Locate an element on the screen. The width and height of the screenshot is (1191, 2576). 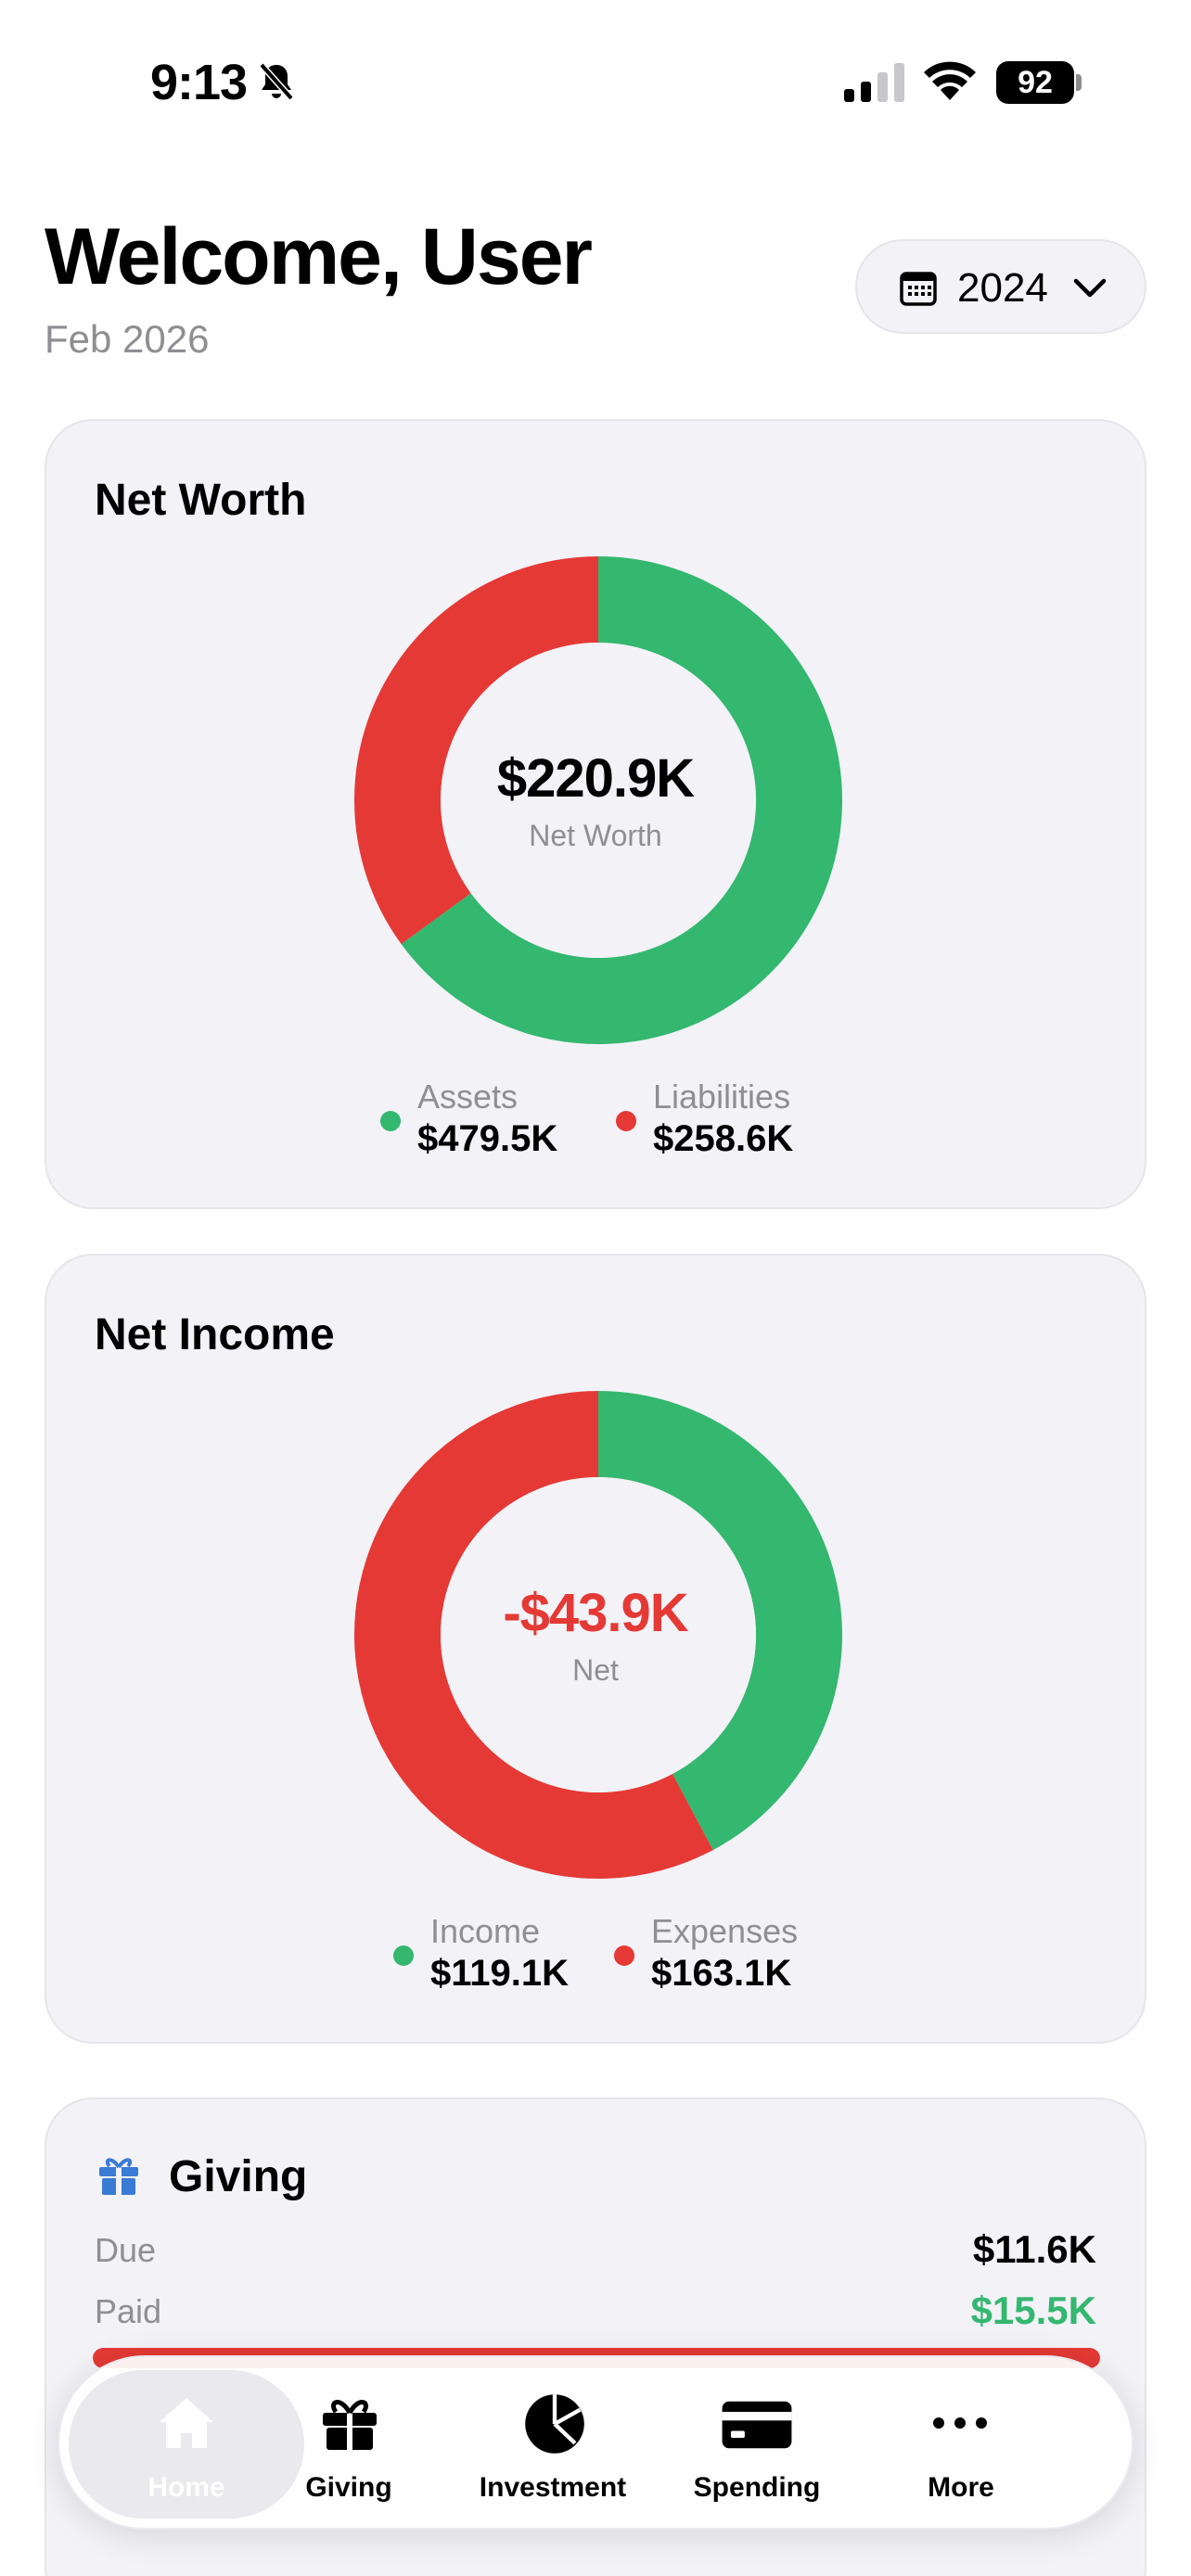
net-worth-value: $220.9K is located at coordinates (595, 779).